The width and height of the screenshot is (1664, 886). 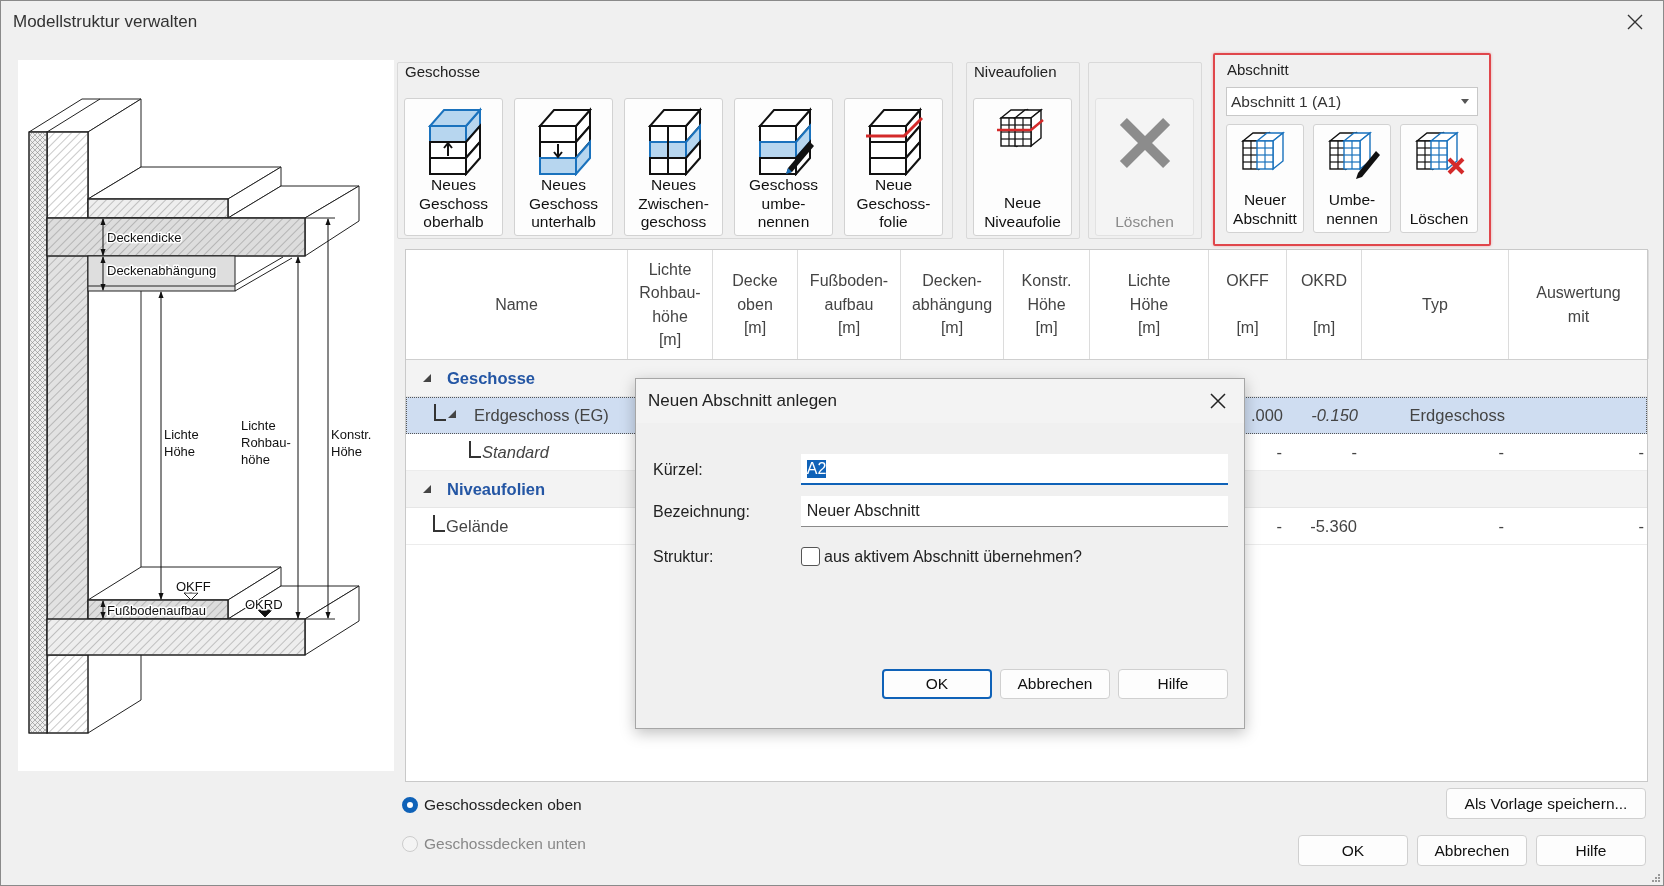 What do you see at coordinates (1258, 70) in the screenshot?
I see `group-title: Abschnitt` at bounding box center [1258, 70].